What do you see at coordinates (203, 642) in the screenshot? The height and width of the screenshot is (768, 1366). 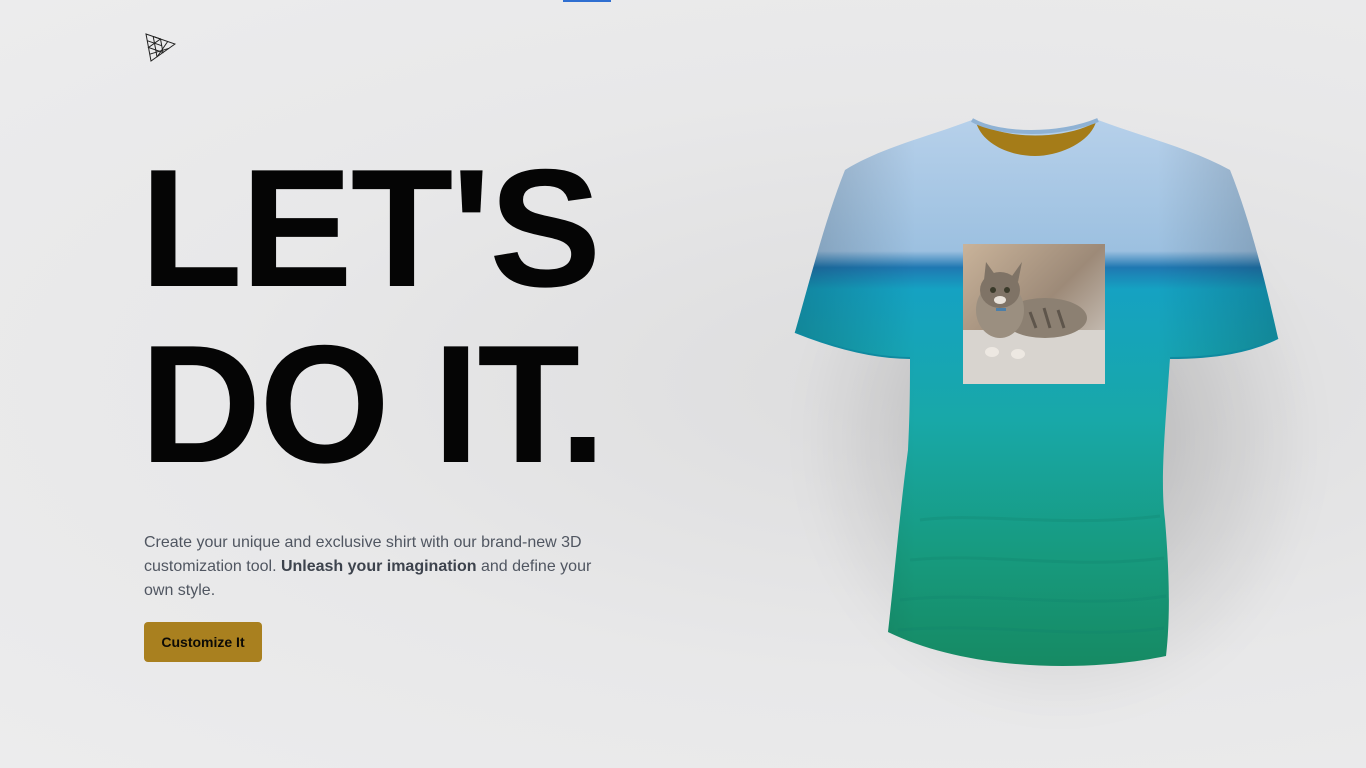 I see `customize-it-button: Customize It` at bounding box center [203, 642].